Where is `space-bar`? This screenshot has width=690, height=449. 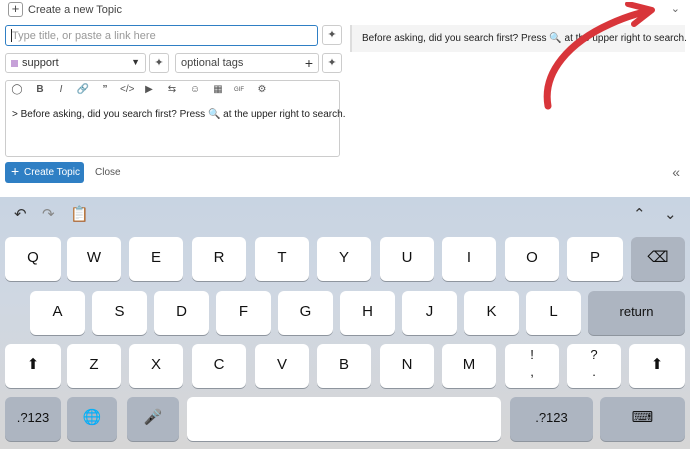 space-bar is located at coordinates (344, 419).